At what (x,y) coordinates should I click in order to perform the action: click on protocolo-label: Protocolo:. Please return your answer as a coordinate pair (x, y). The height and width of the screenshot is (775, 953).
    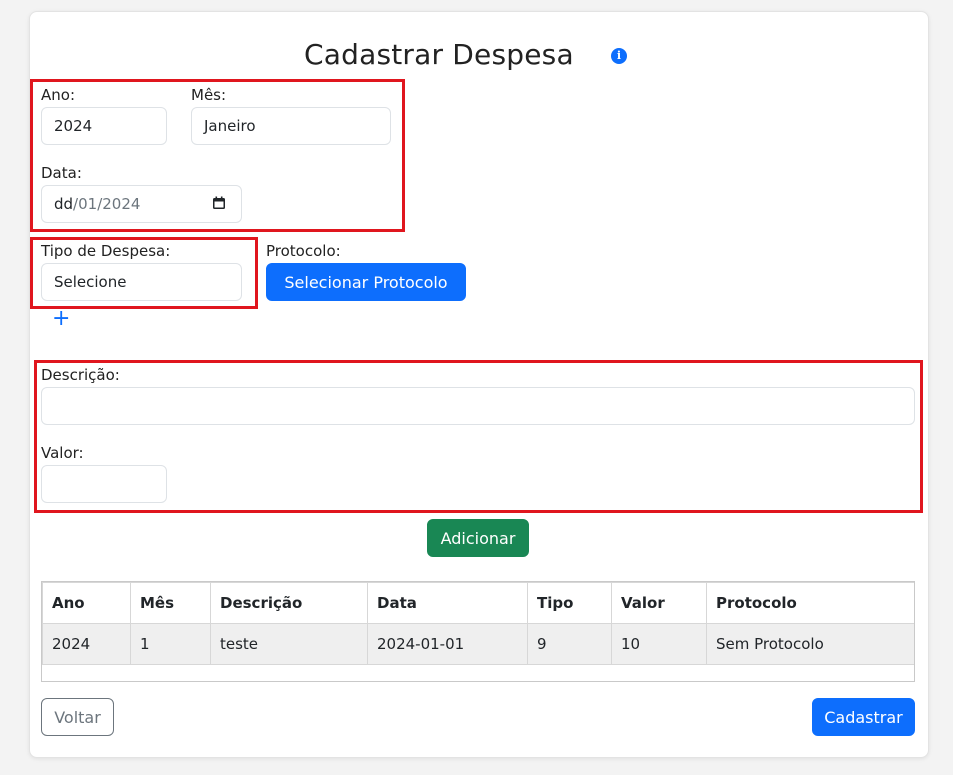
    Looking at the image, I should click on (303, 251).